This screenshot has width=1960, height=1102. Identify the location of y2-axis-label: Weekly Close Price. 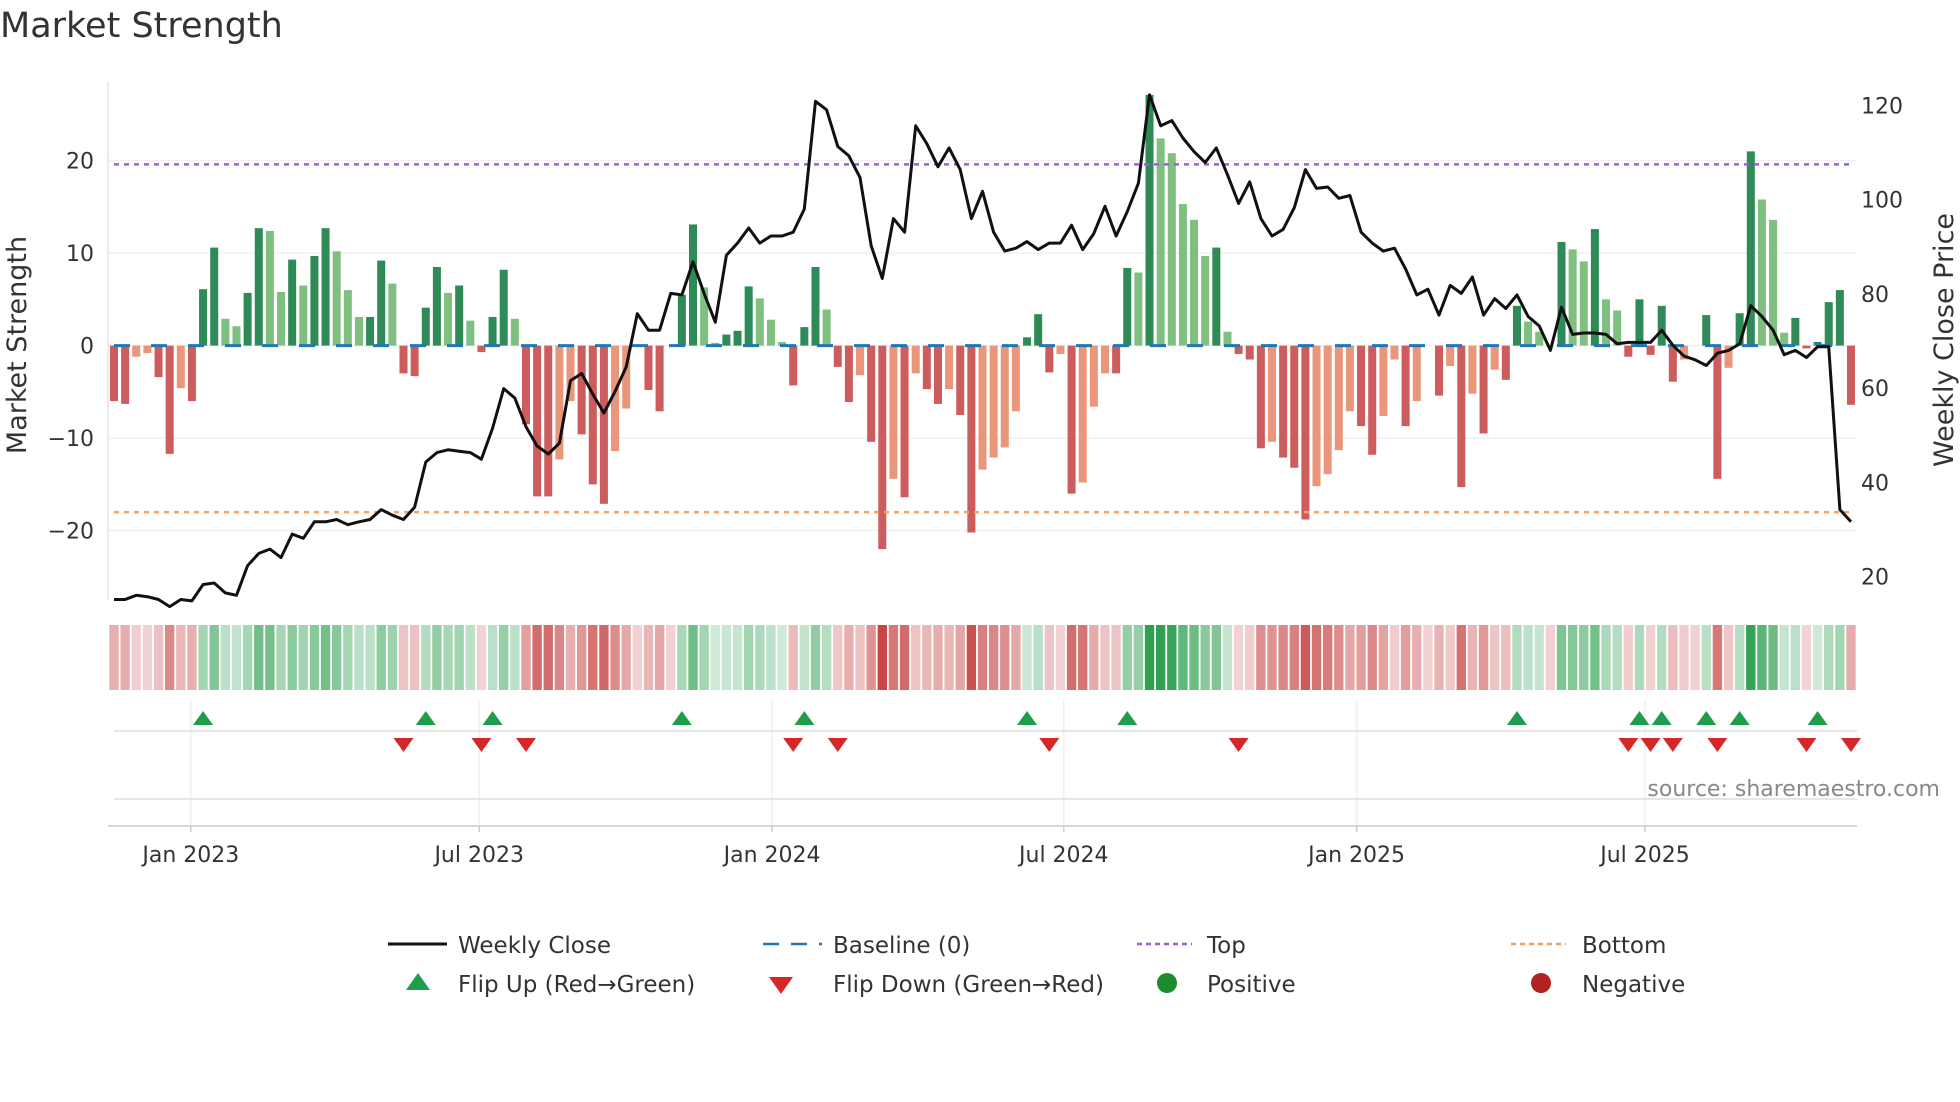
(1944, 340).